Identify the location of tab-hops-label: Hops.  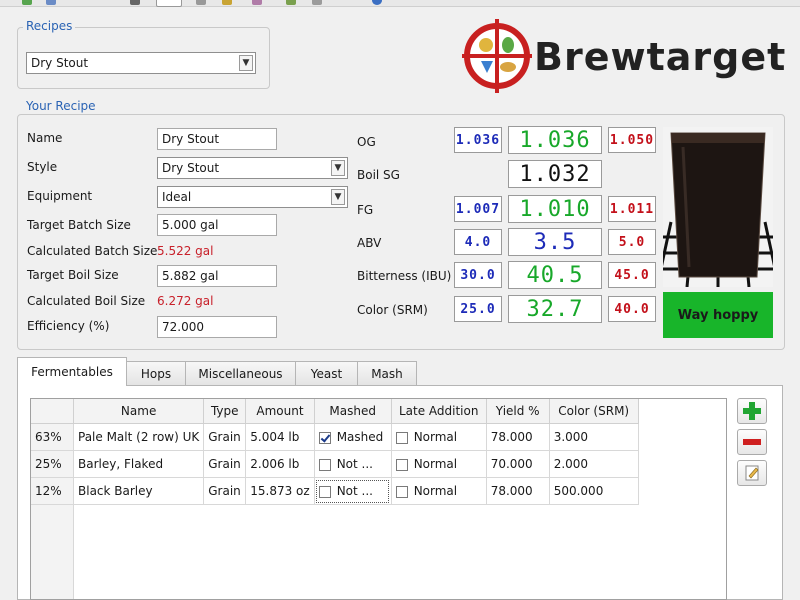
(156, 373).